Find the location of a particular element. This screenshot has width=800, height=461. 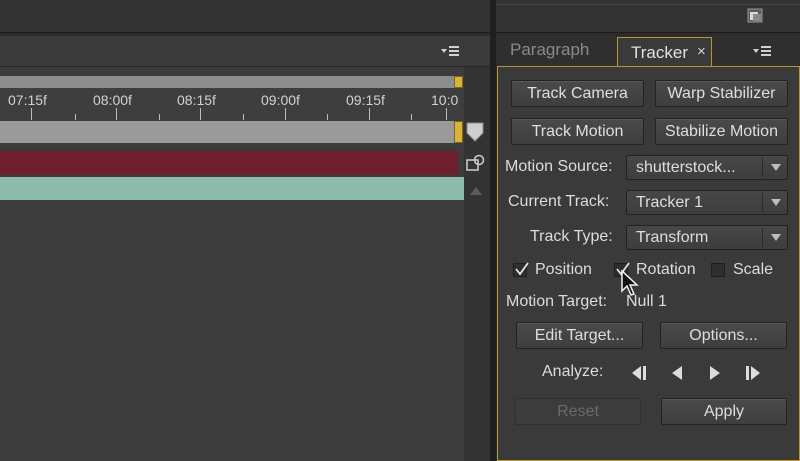

trash-icon is located at coordinates (755, 15).